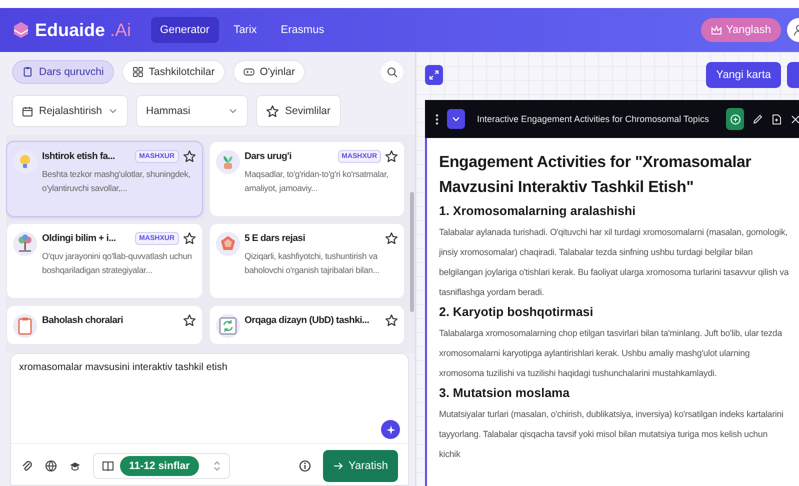 Image resolution: width=799 pixels, height=486 pixels. I want to click on grid-icon, so click(138, 72).